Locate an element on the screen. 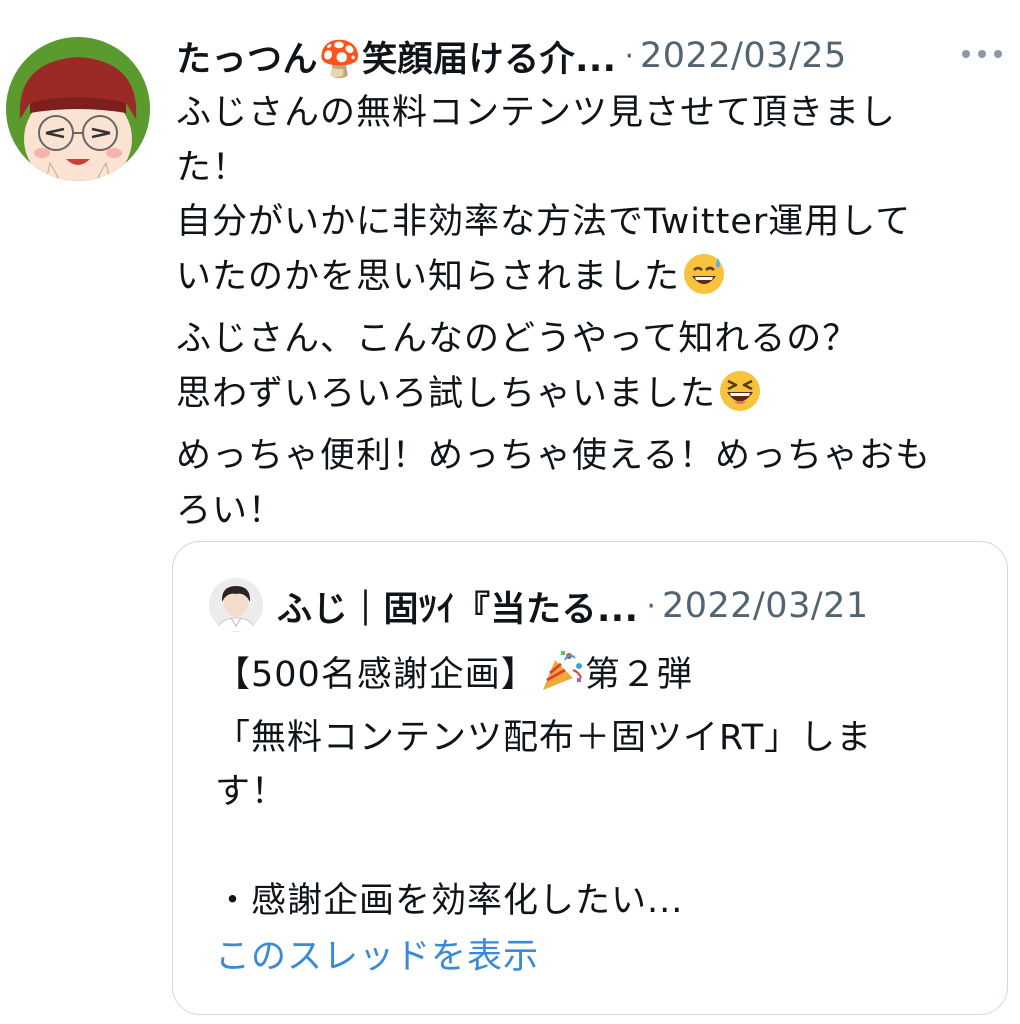  quoted-line: す！ is located at coordinates (251, 792).